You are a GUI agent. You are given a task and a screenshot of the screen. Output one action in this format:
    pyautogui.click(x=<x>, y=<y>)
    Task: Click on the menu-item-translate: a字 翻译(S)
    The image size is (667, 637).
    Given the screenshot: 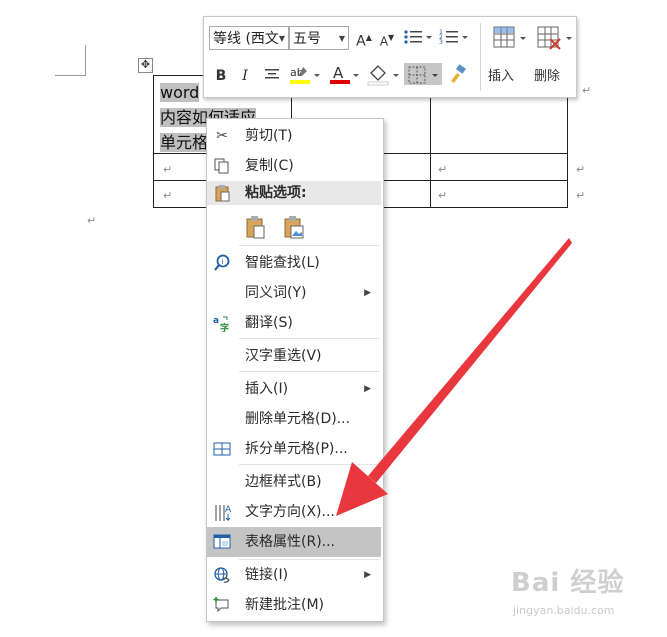 What is the action you would take?
    pyautogui.click(x=294, y=323)
    